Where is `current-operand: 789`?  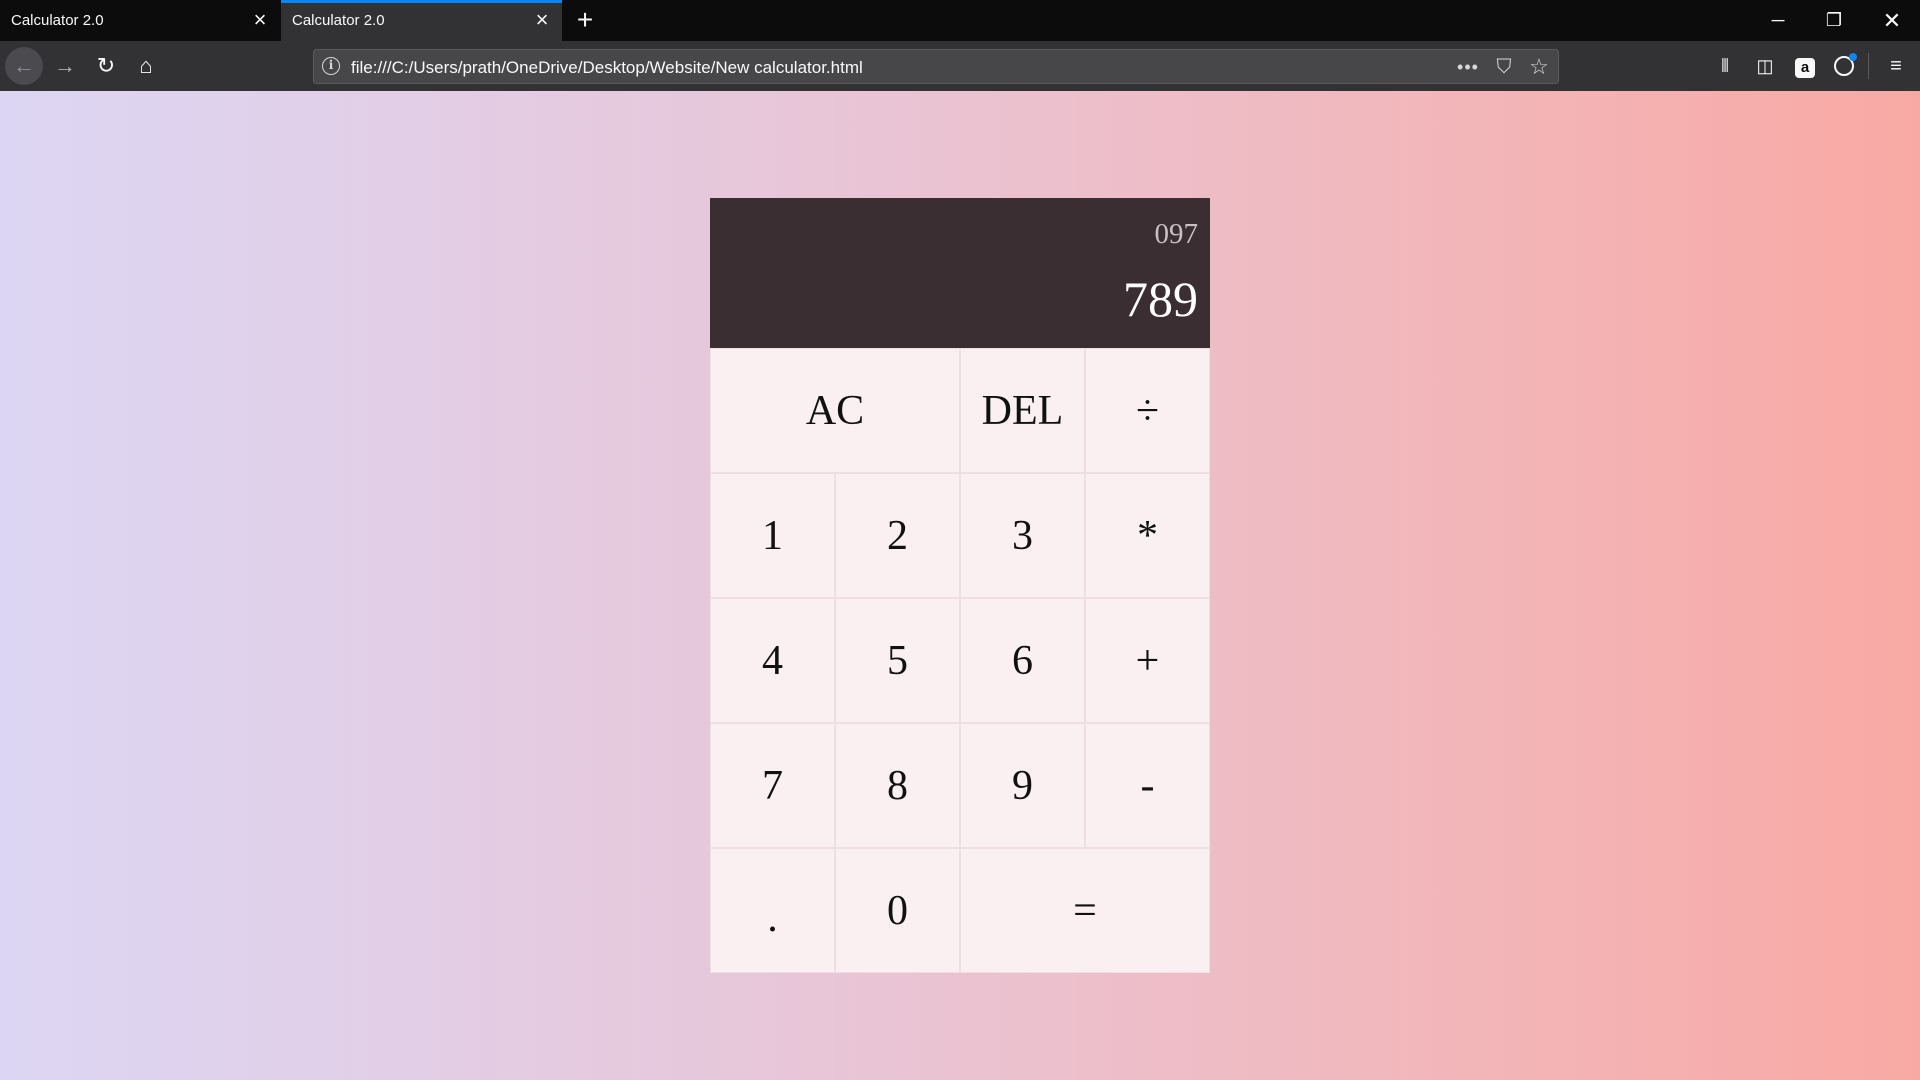 current-operand: 789 is located at coordinates (1160, 299).